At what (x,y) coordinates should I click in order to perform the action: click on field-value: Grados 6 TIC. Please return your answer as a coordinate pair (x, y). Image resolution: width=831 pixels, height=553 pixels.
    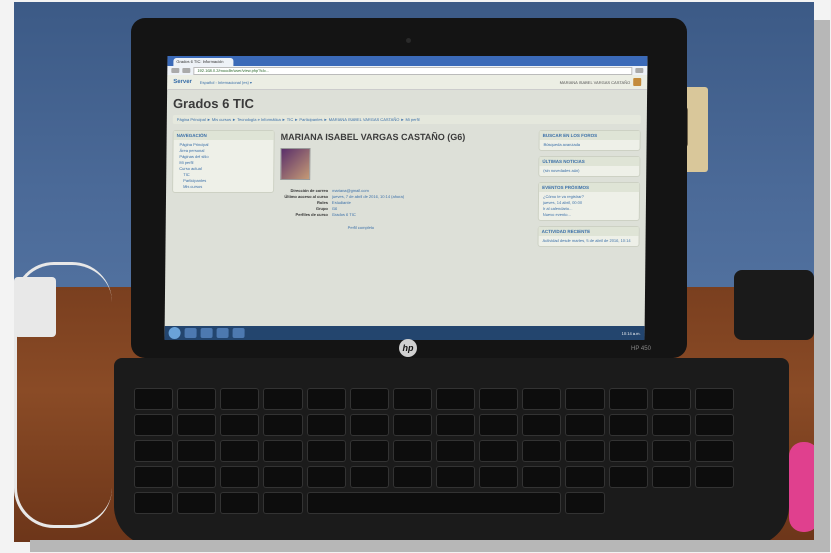
    Looking at the image, I should click on (432, 214).